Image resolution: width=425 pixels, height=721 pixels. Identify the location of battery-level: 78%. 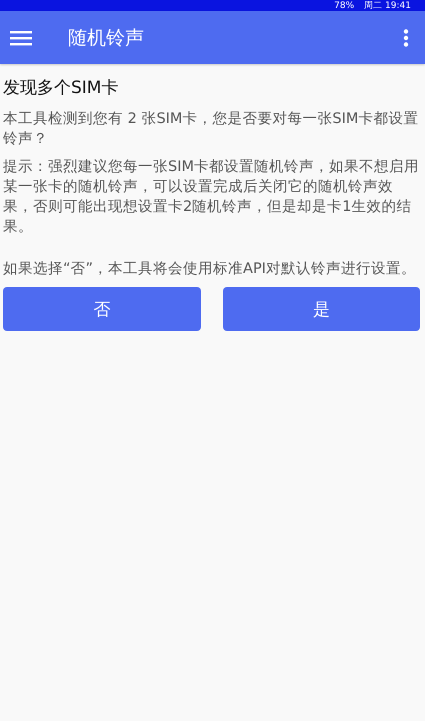
(344, 5).